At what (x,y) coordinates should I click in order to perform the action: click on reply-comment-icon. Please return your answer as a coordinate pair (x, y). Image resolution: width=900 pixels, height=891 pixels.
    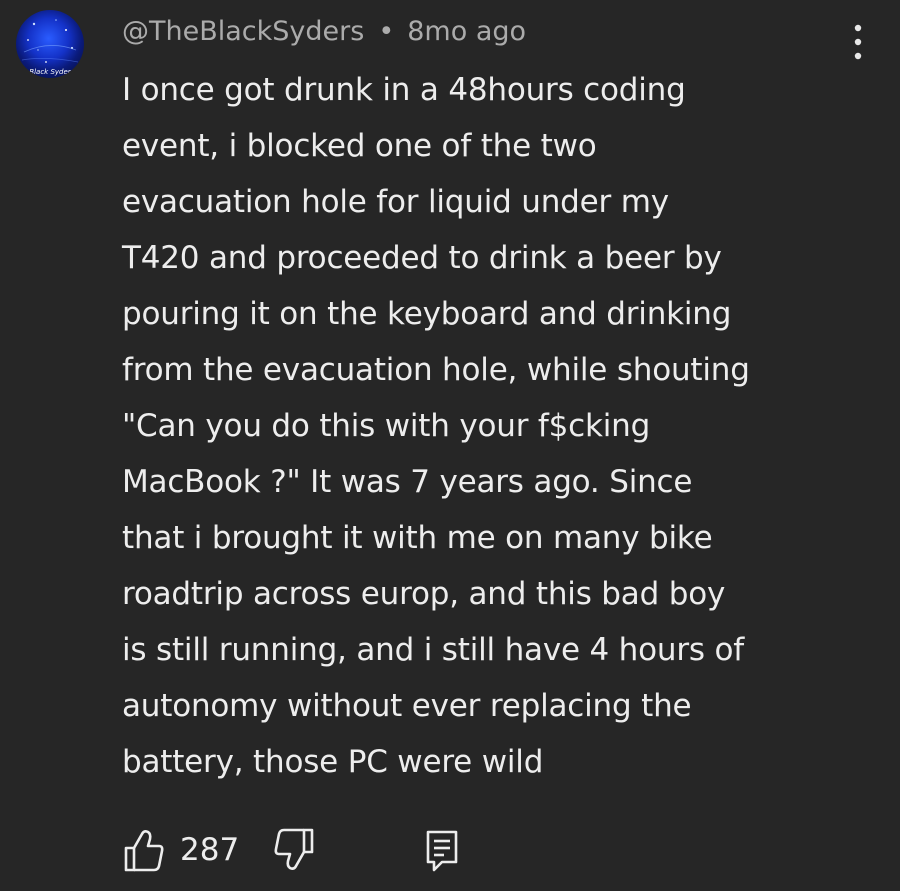
    Looking at the image, I should click on (442, 851).